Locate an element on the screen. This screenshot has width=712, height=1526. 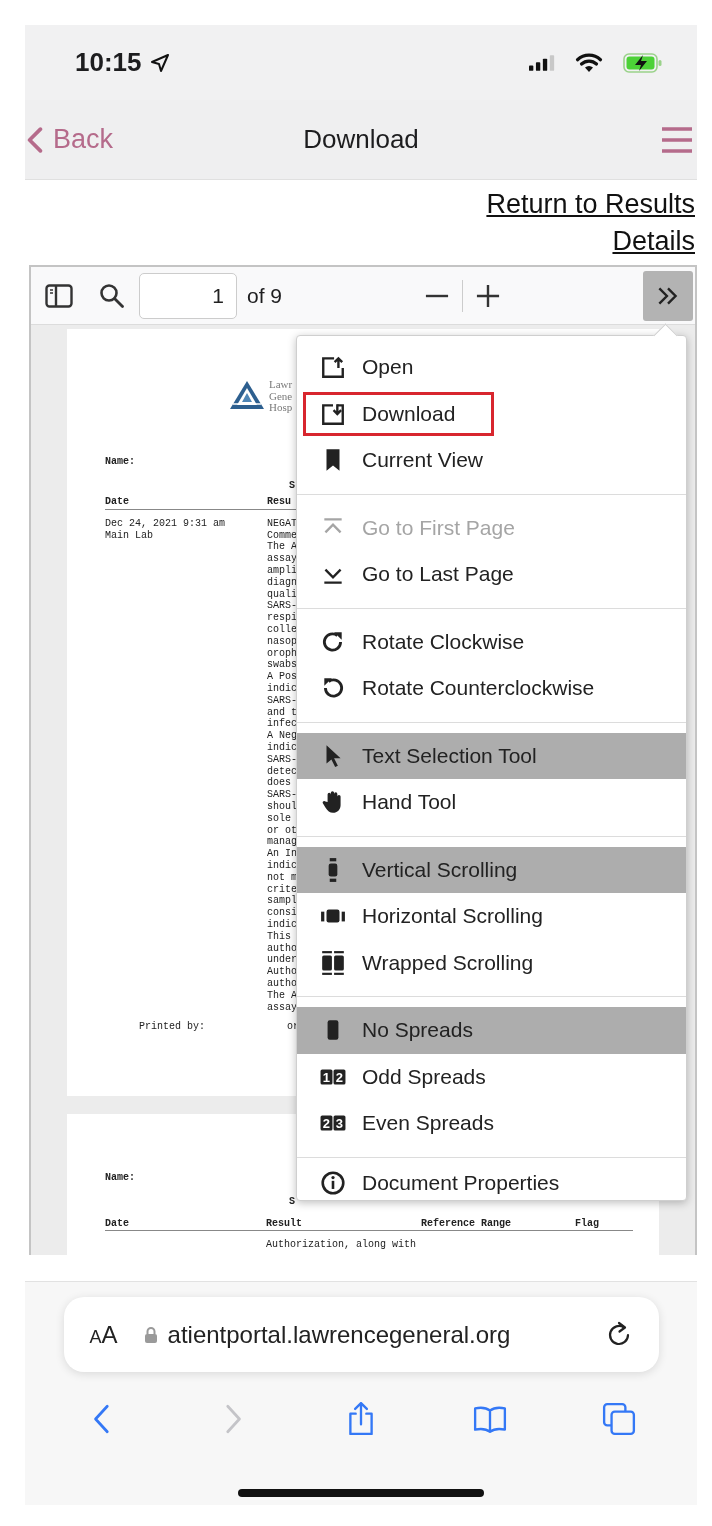
menu-item: Document Properties is located at coordinates (491, 1182).